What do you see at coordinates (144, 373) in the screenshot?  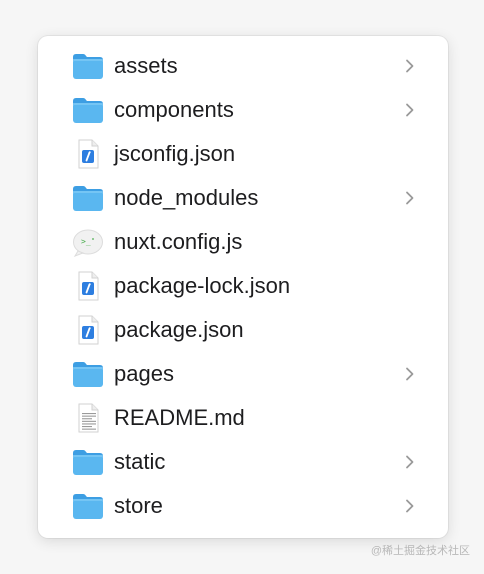 I see `item-name: pages` at bounding box center [144, 373].